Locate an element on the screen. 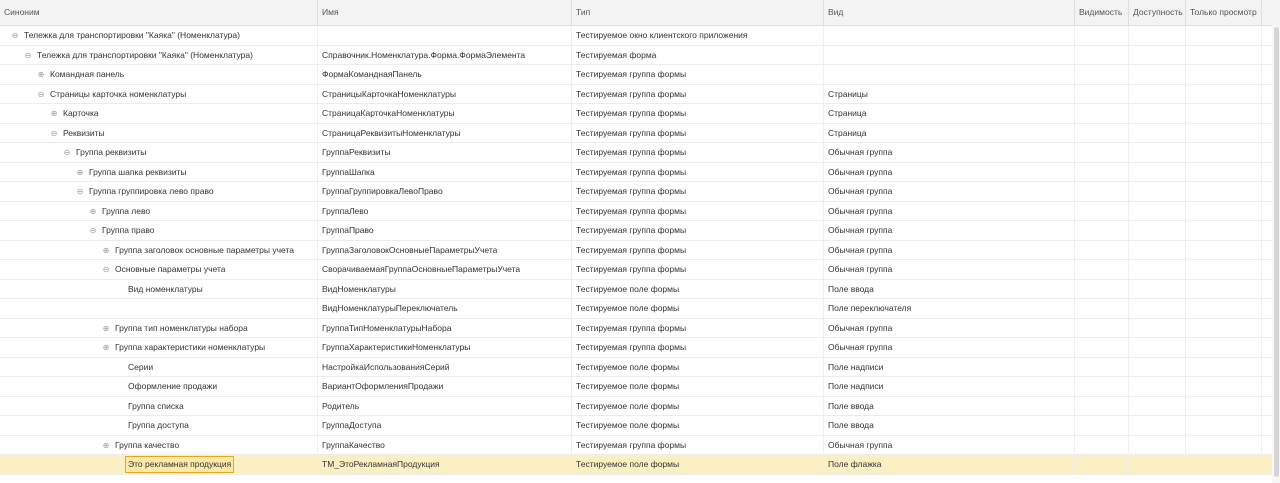 The height and width of the screenshot is (483, 1280). cell-name: ГруппаШапка is located at coordinates (445, 172).